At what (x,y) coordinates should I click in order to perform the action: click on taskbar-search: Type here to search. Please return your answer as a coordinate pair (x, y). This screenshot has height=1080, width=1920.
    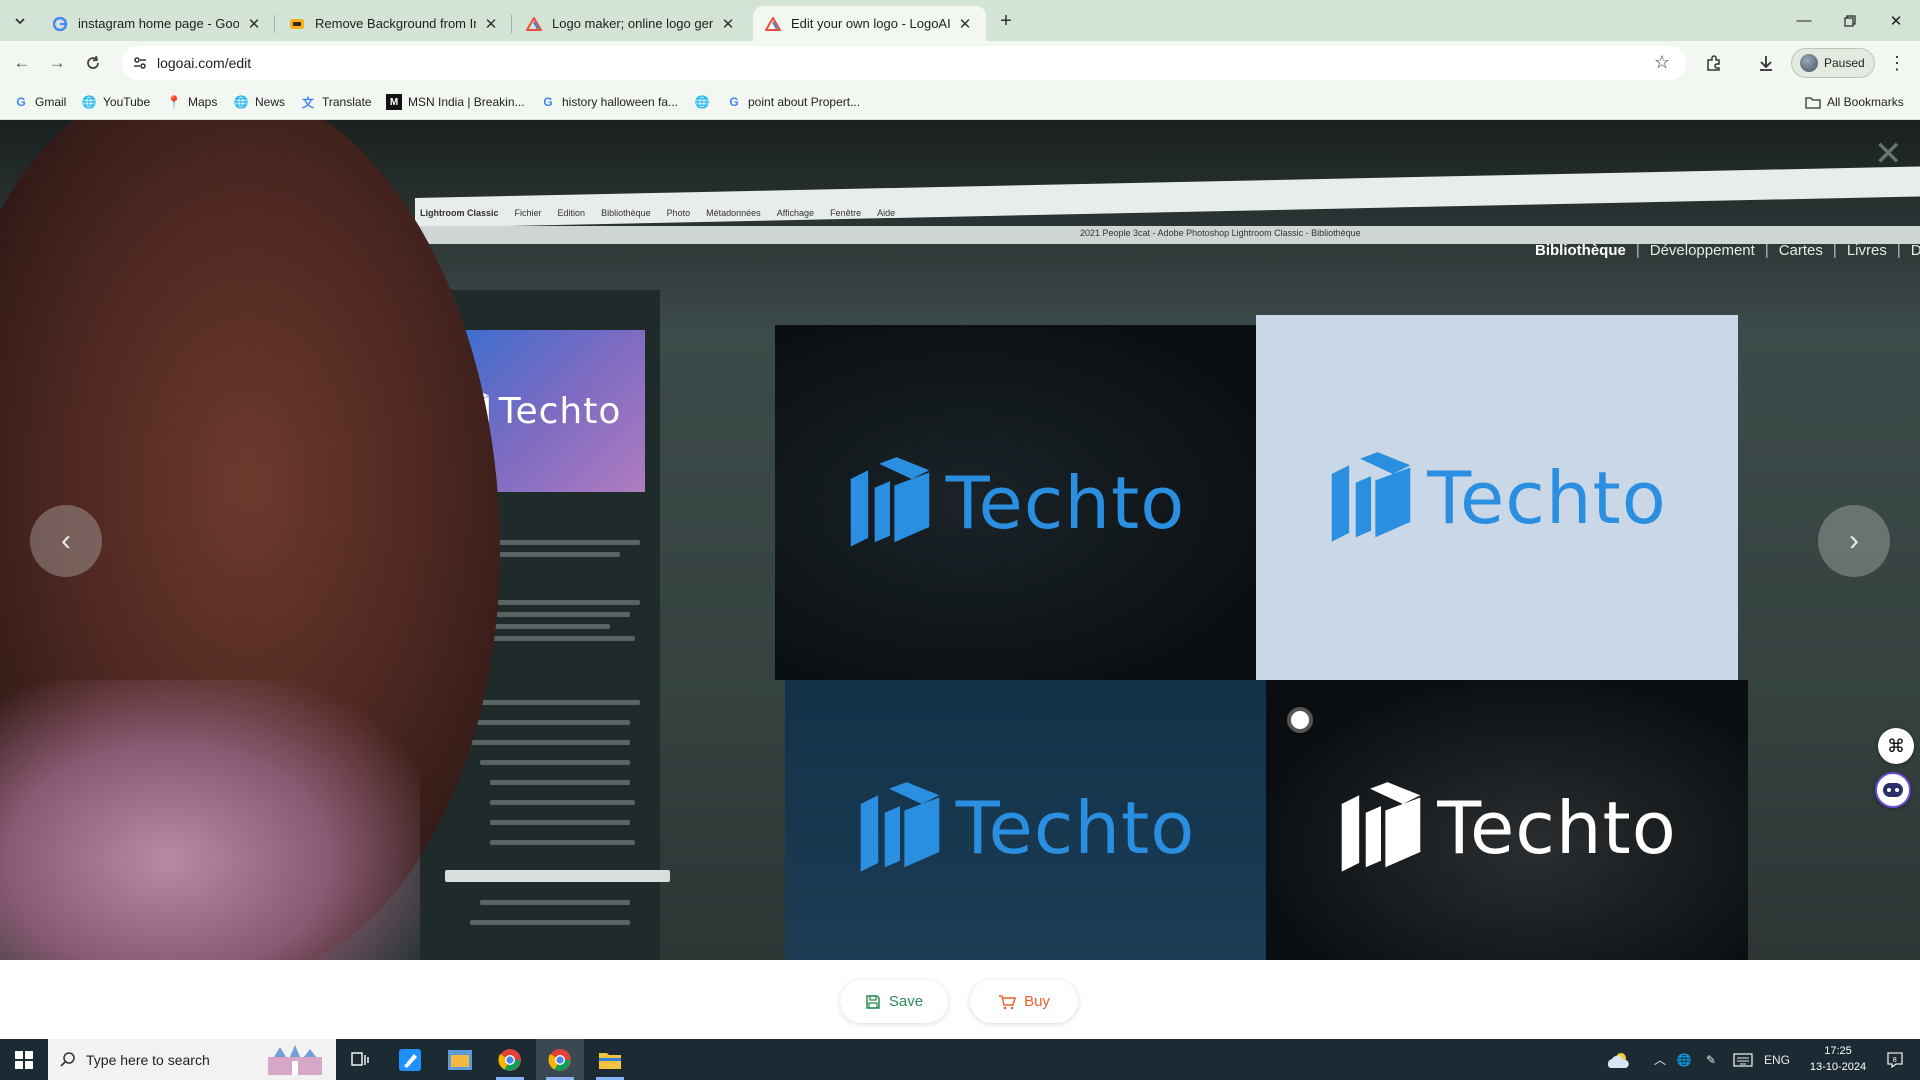
    Looking at the image, I should click on (192, 1059).